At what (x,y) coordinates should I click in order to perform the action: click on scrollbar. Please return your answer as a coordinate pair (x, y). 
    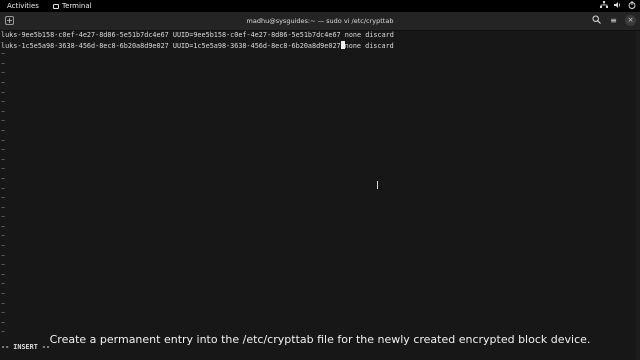
    Looking at the image, I should click on (638, 195).